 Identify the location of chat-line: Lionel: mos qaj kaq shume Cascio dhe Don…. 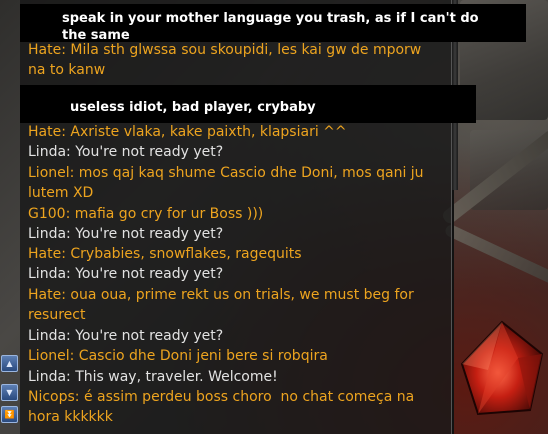
(226, 173).